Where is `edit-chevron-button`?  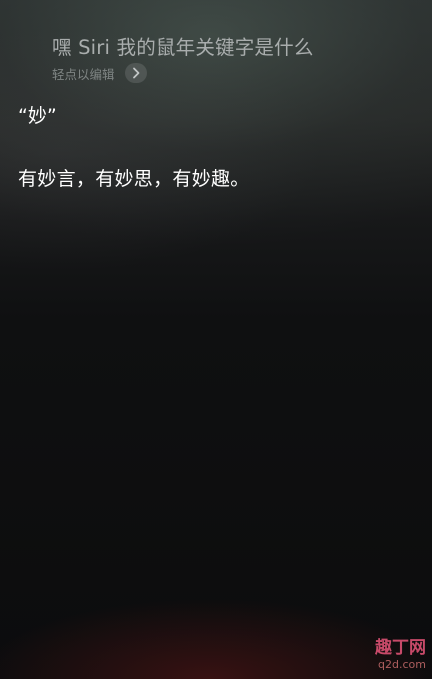
edit-chevron-button is located at coordinates (135, 73).